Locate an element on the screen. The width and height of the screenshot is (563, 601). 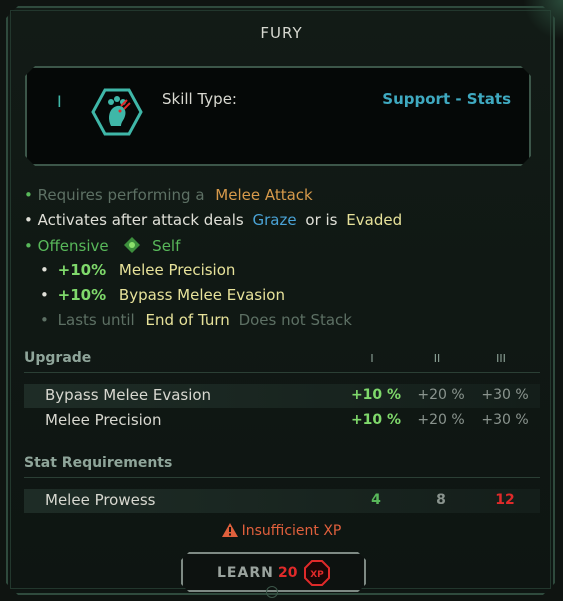
bear-claw-icon is located at coordinates (117, 112).